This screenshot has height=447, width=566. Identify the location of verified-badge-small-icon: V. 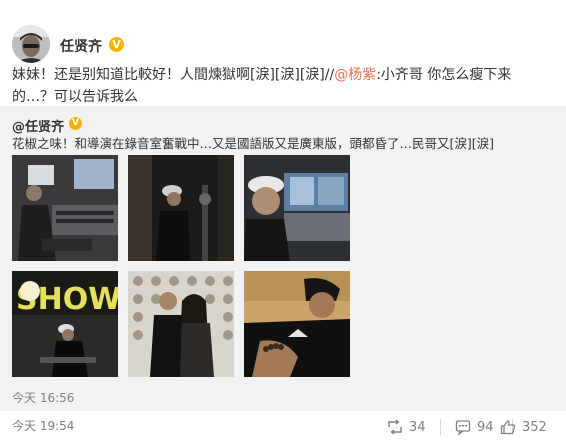
(75, 123).